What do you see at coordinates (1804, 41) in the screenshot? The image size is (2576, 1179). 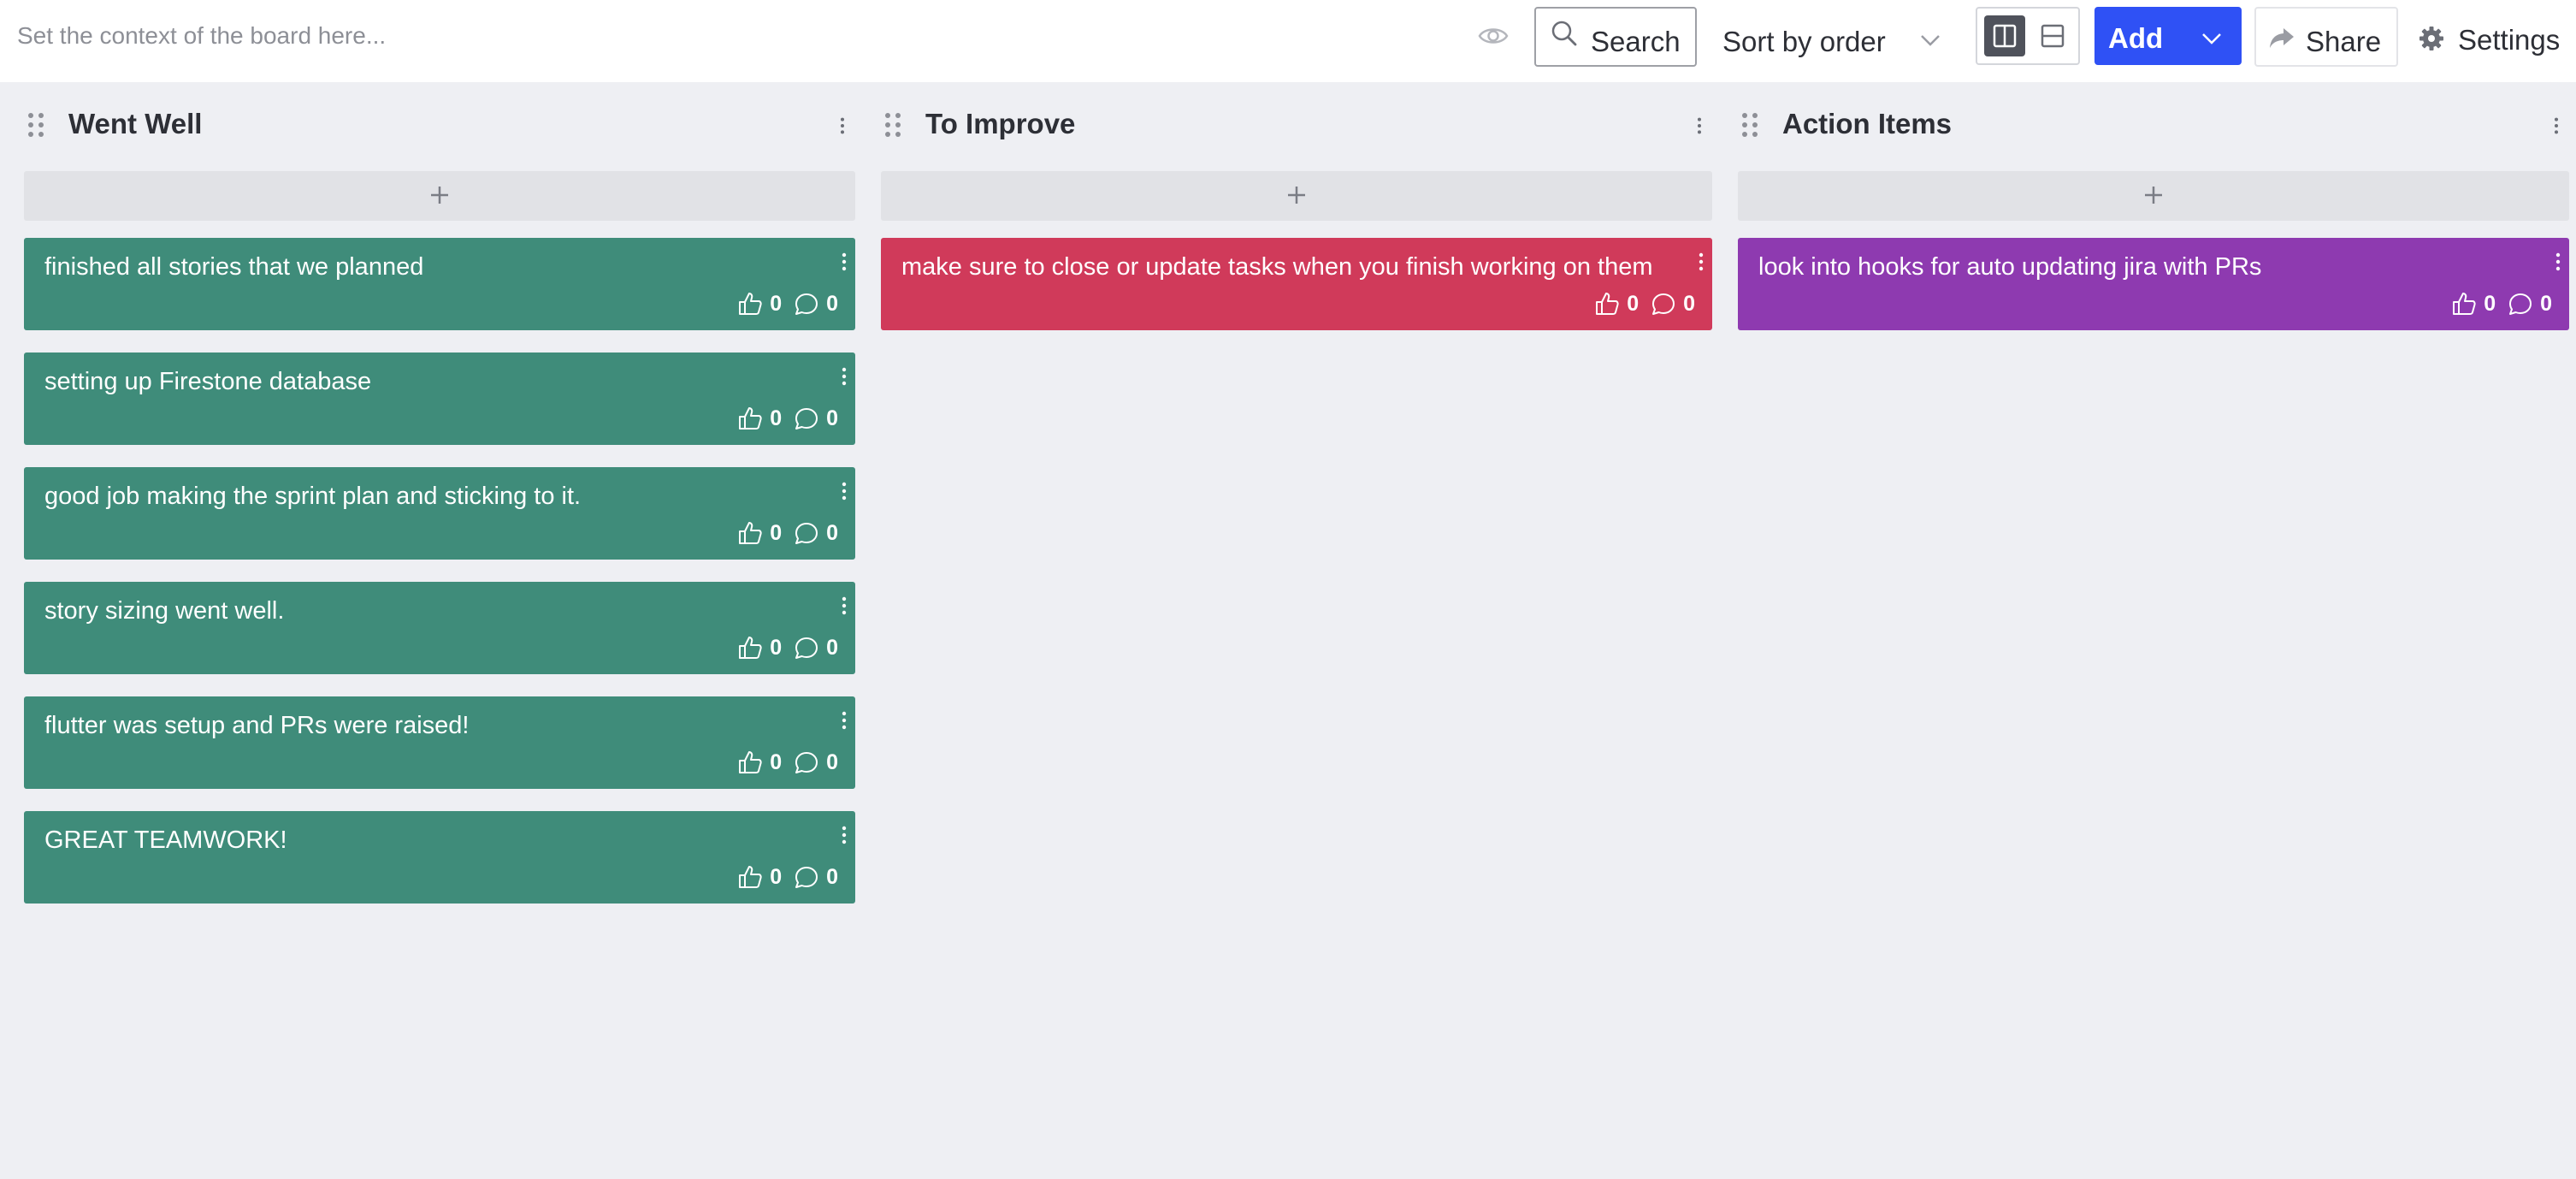 I see `sort-label: Sort by order` at bounding box center [1804, 41].